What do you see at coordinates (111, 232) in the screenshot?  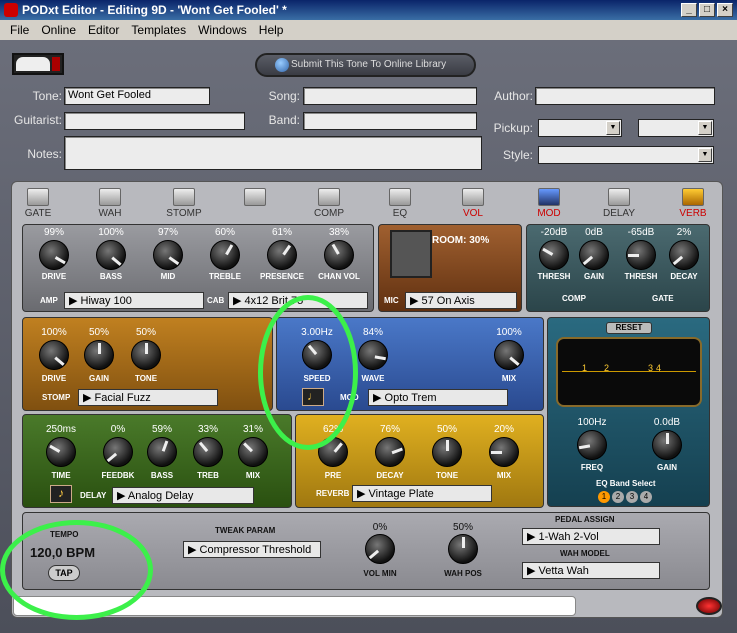 I see `bass-value: 100%` at bounding box center [111, 232].